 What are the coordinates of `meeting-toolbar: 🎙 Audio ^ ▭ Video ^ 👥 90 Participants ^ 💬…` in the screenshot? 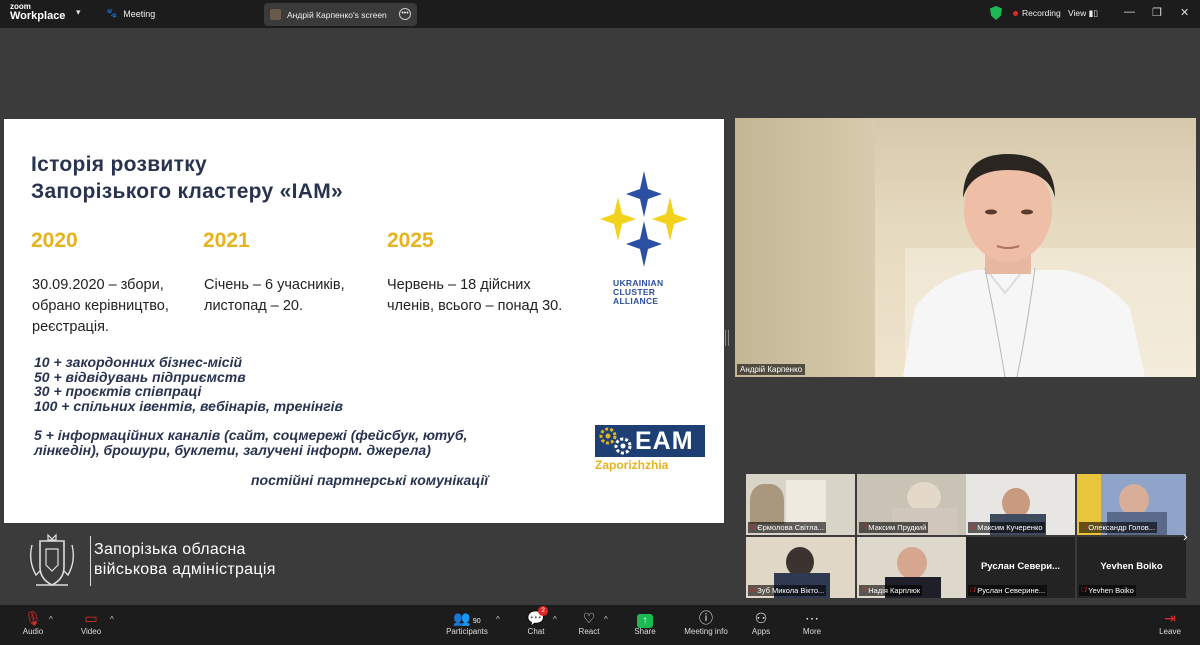 It's located at (600, 625).